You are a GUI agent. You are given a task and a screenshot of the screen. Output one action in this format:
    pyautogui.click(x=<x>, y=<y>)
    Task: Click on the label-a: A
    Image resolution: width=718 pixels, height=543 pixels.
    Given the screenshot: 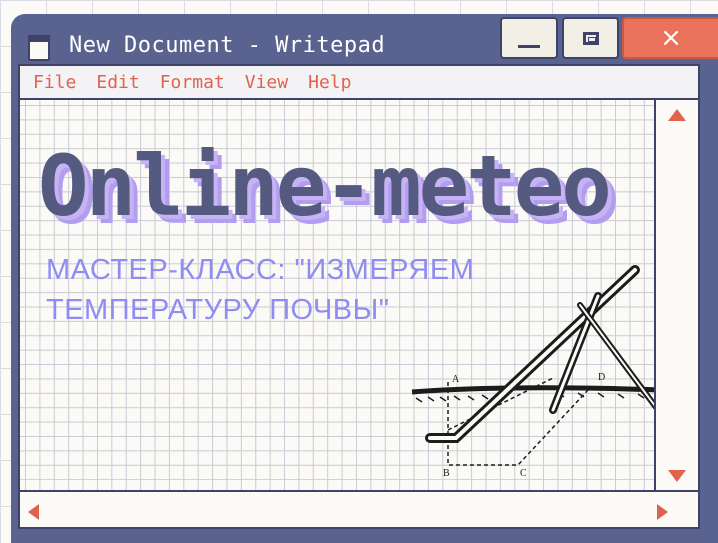 What is the action you would take?
    pyautogui.click(x=456, y=379)
    